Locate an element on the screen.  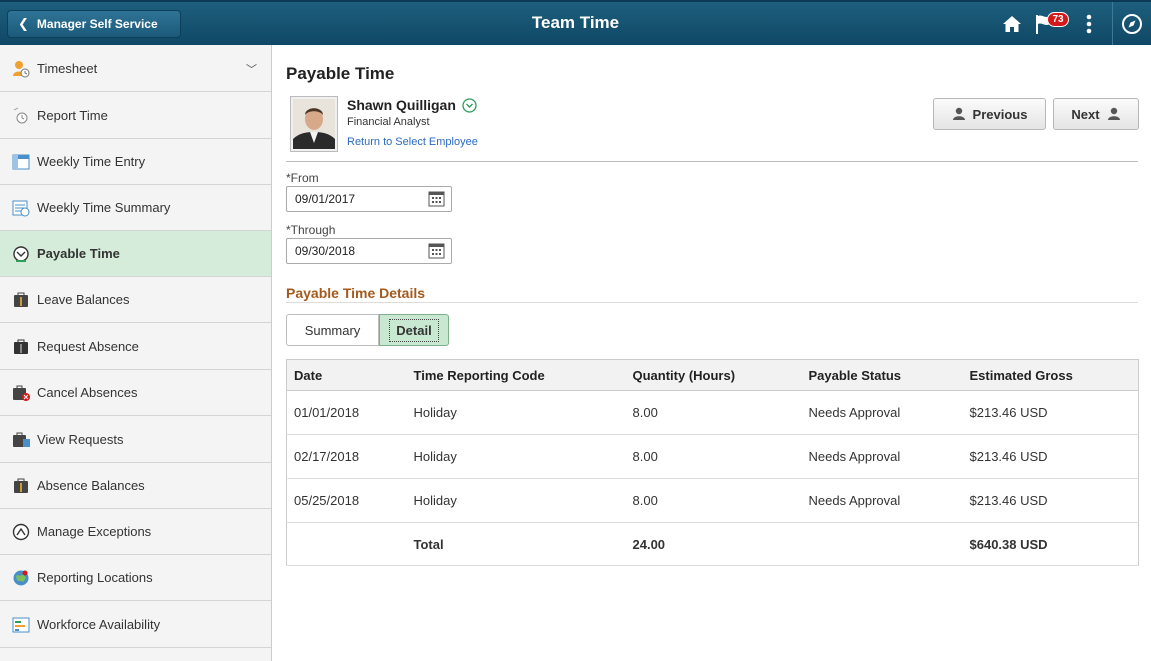
employee-header-divider is located at coordinates (712, 161).